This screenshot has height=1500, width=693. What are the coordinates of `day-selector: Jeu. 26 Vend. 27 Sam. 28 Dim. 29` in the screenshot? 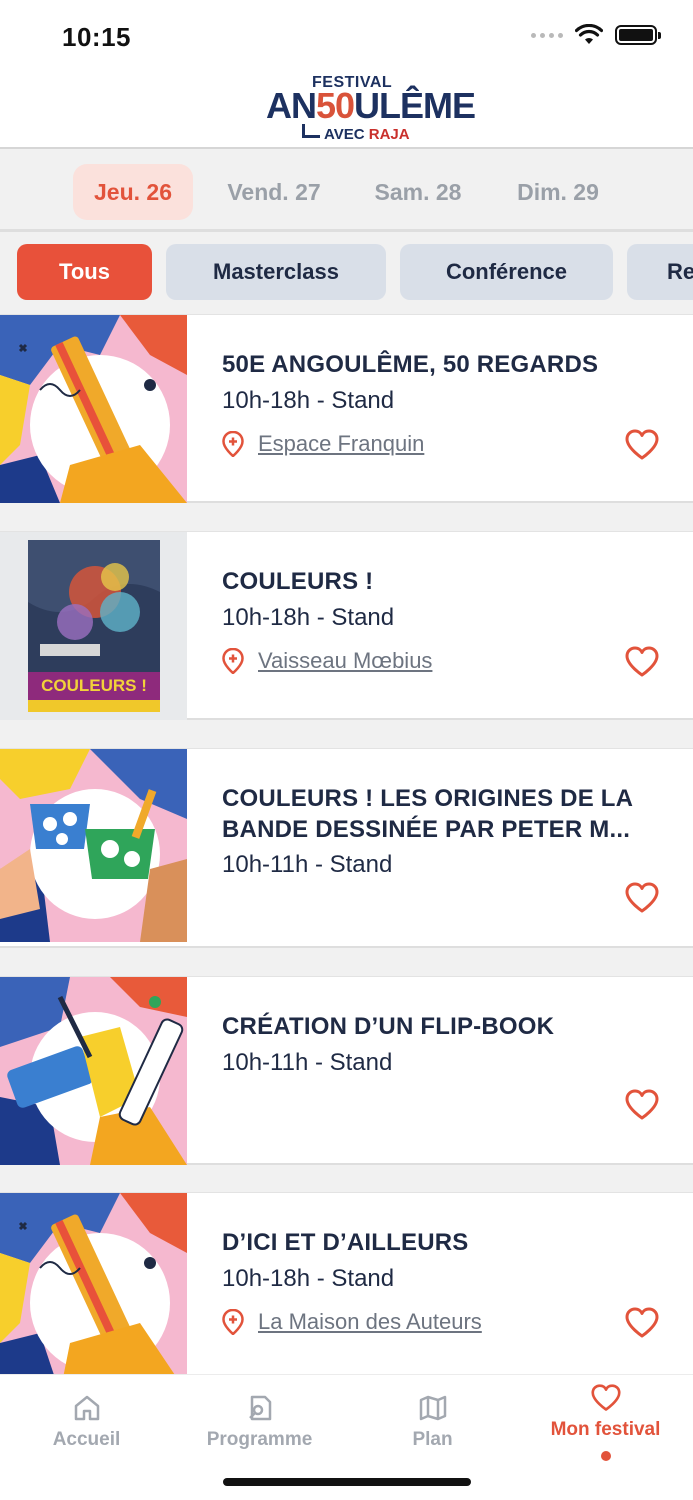 It's located at (346, 189).